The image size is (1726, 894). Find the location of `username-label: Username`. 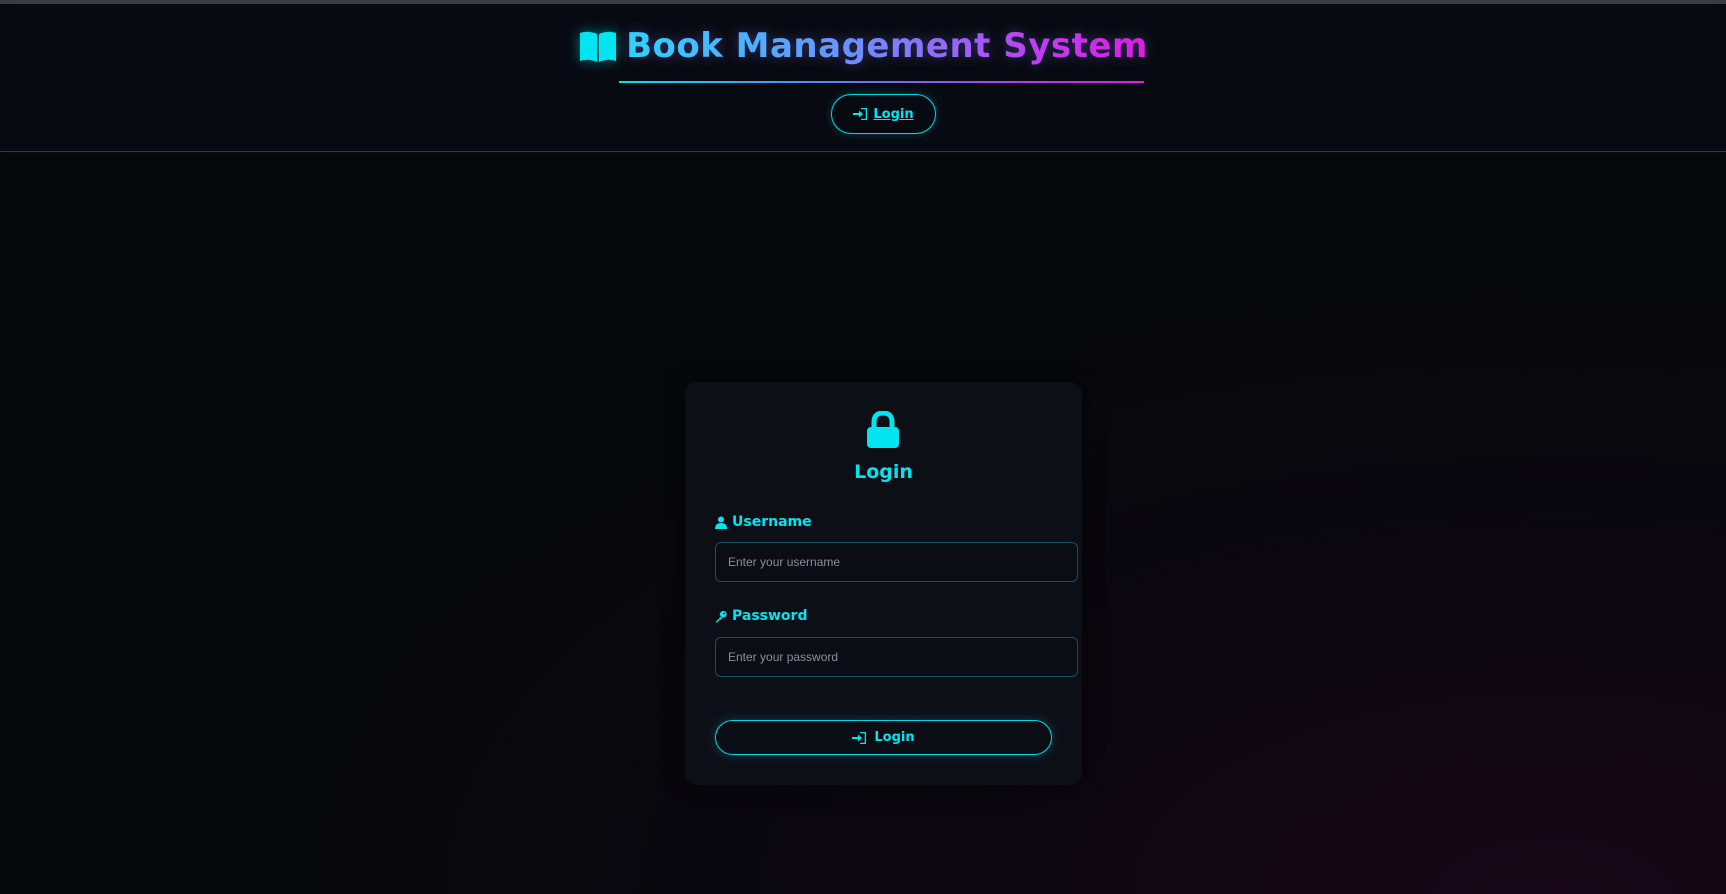

username-label: Username is located at coordinates (763, 522).